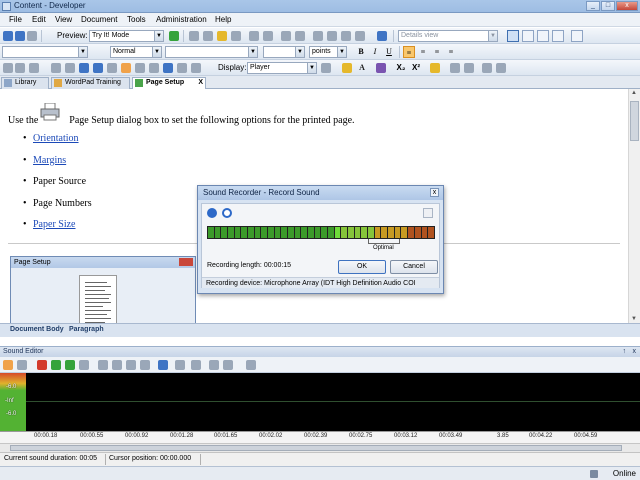 The width and height of the screenshot is (640, 480). Describe the element at coordinates (328, 52) in the screenshot. I see `units-select: points ▼` at that location.